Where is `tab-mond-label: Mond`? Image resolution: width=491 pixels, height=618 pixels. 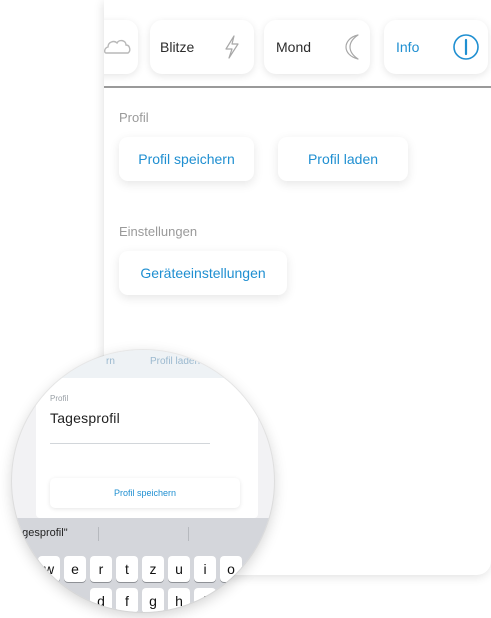
tab-mond-label: Mond is located at coordinates (294, 47).